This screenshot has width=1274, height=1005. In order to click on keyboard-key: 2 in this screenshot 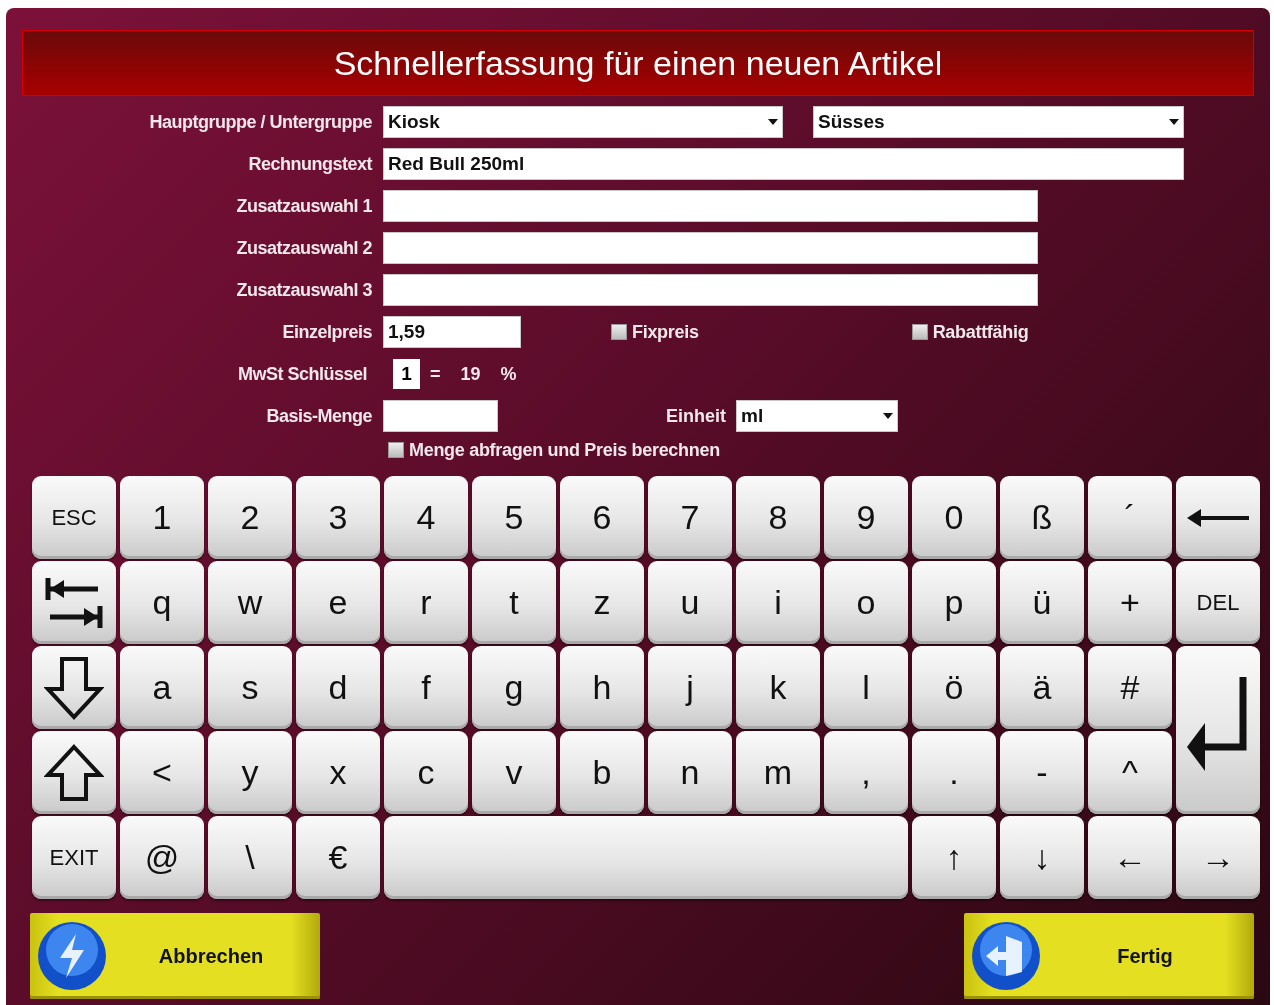, I will do `click(250, 517)`.